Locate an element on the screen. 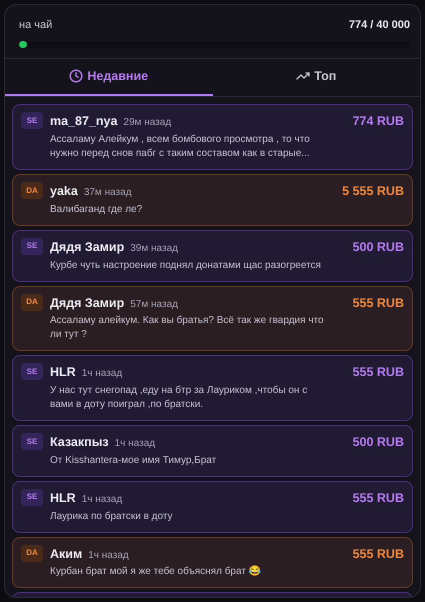 This screenshot has height=602, width=425. tab: Недавние is located at coordinates (108, 77).